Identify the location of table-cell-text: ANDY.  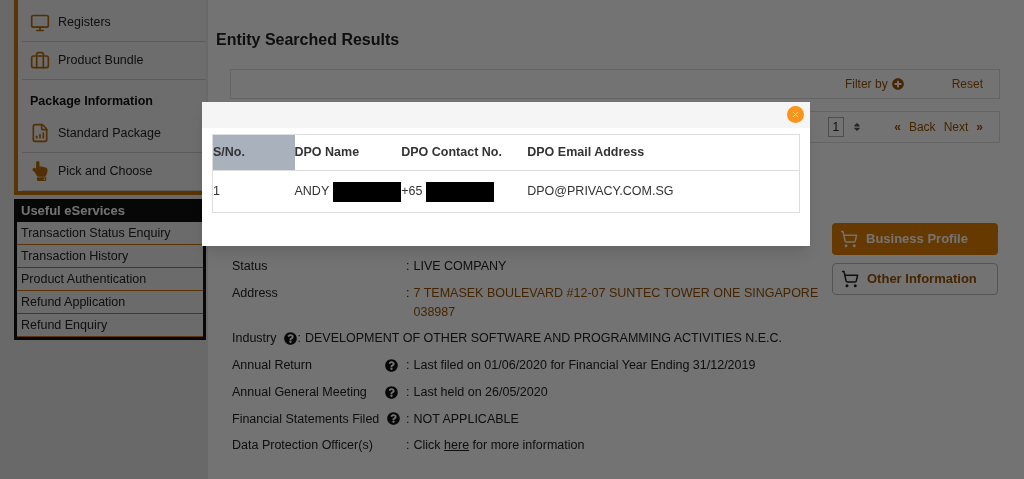
(312, 192).